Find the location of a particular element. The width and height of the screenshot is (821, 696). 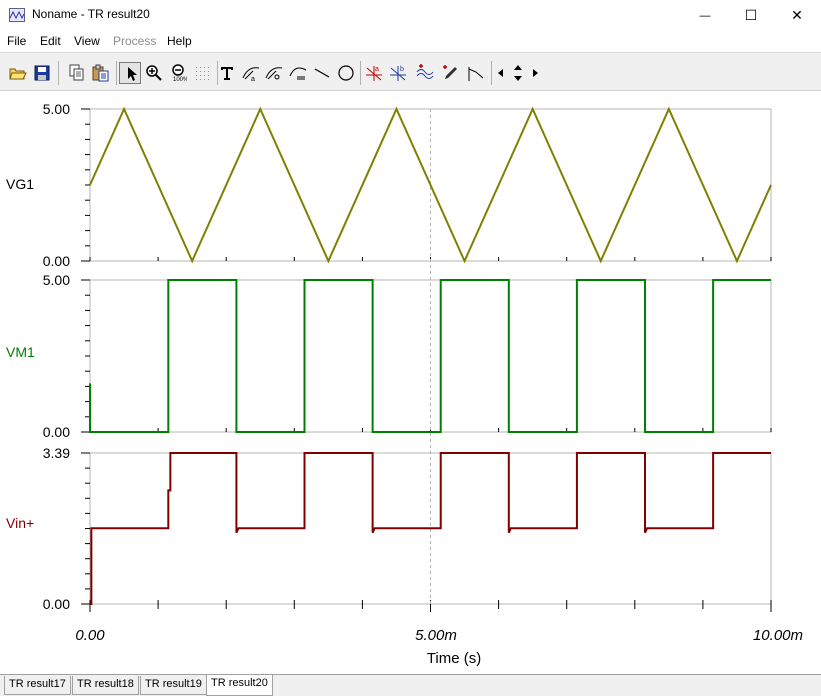

cursor-b-button: b is located at coordinates (398, 73).